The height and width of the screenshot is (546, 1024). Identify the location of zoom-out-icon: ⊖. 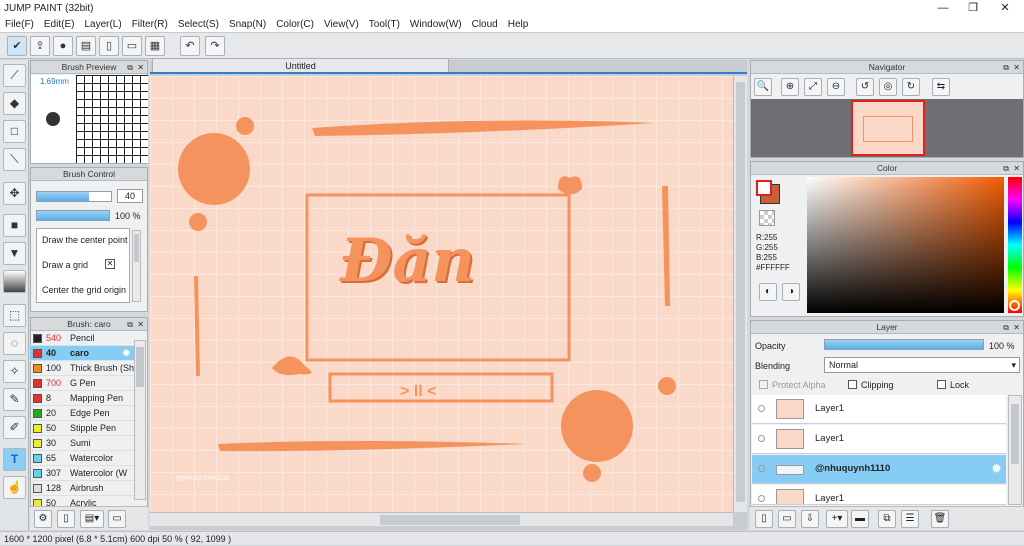
(836, 87).